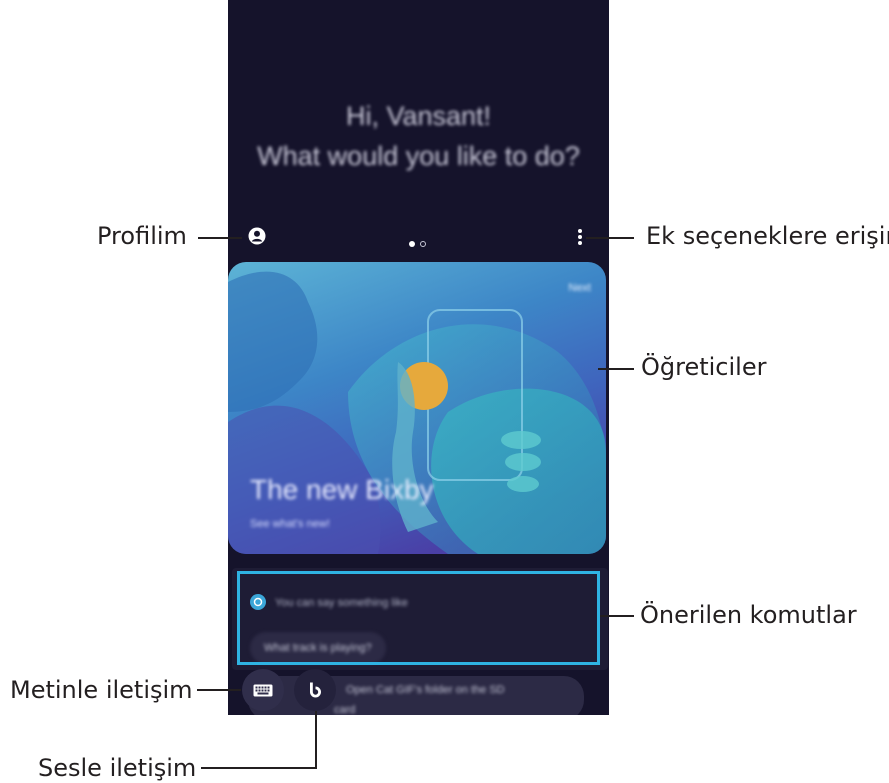  I want to click on leader-line-suggested, so click(617, 616).